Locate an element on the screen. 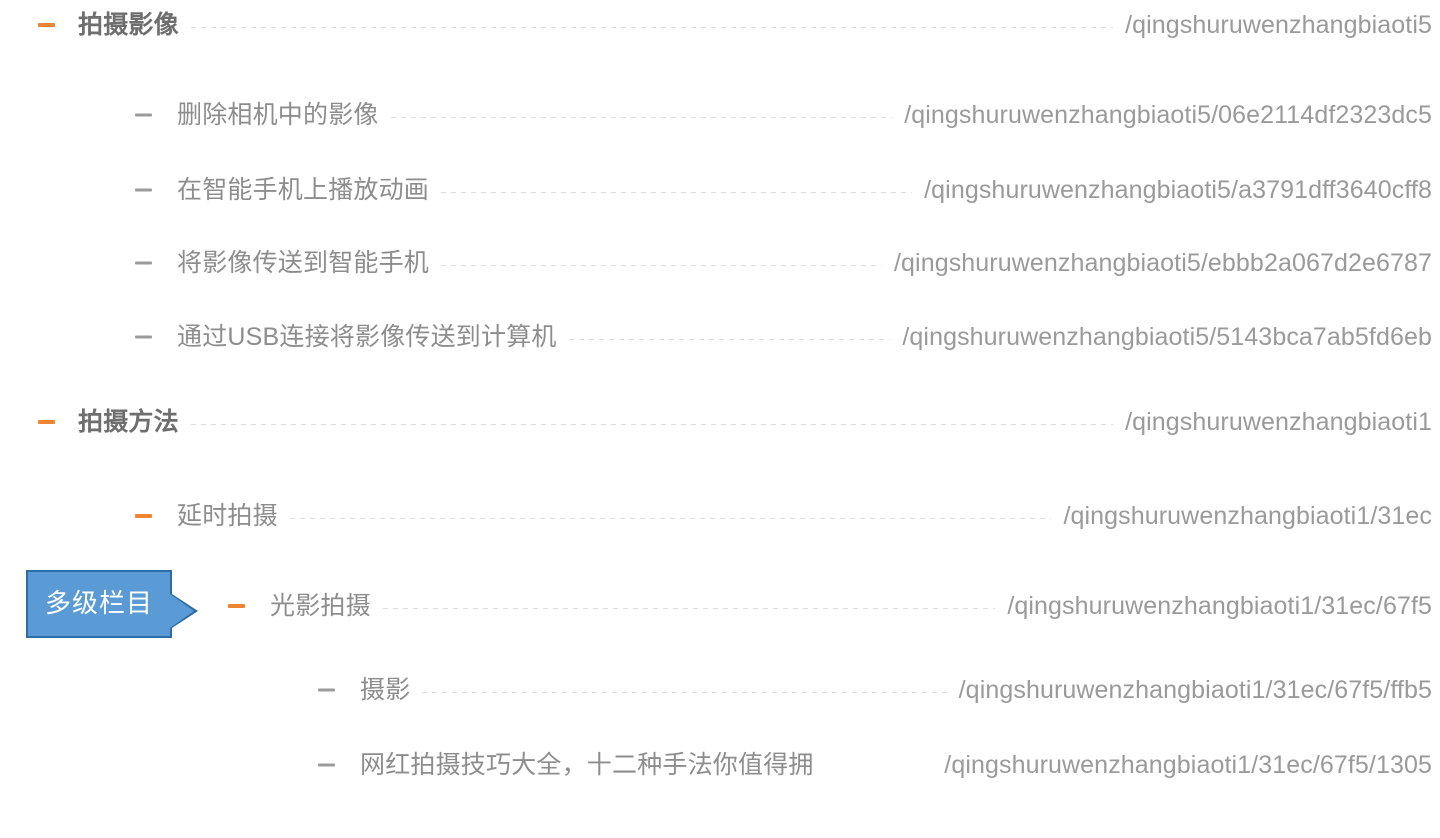 The image size is (1440, 838). callout-multilevel-column: 多级栏目 is located at coordinates (112, 604).